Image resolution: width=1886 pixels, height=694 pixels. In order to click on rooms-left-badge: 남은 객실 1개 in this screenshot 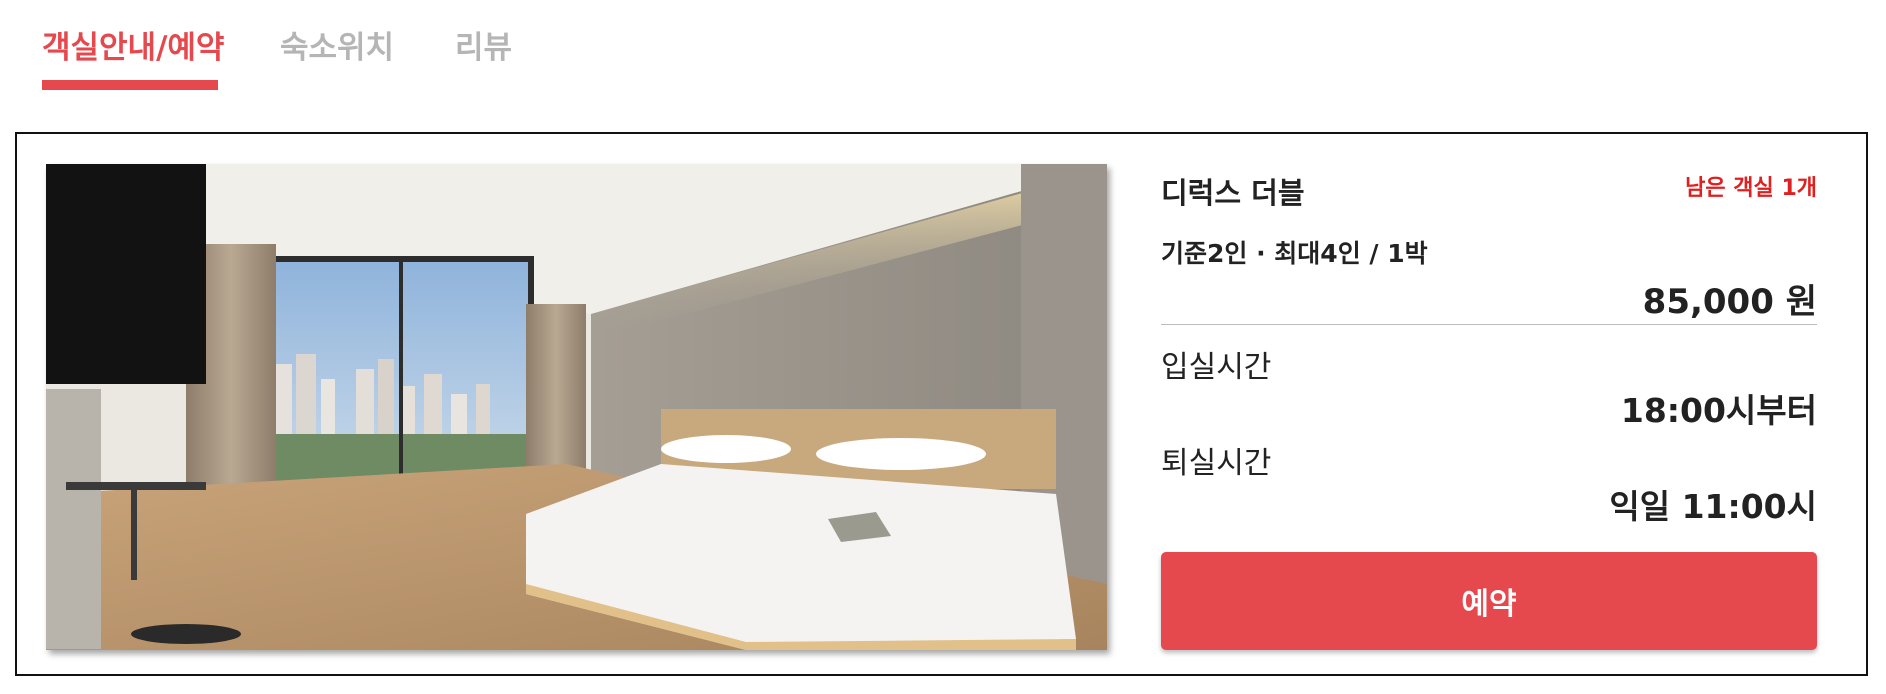, I will do `click(1751, 188)`.